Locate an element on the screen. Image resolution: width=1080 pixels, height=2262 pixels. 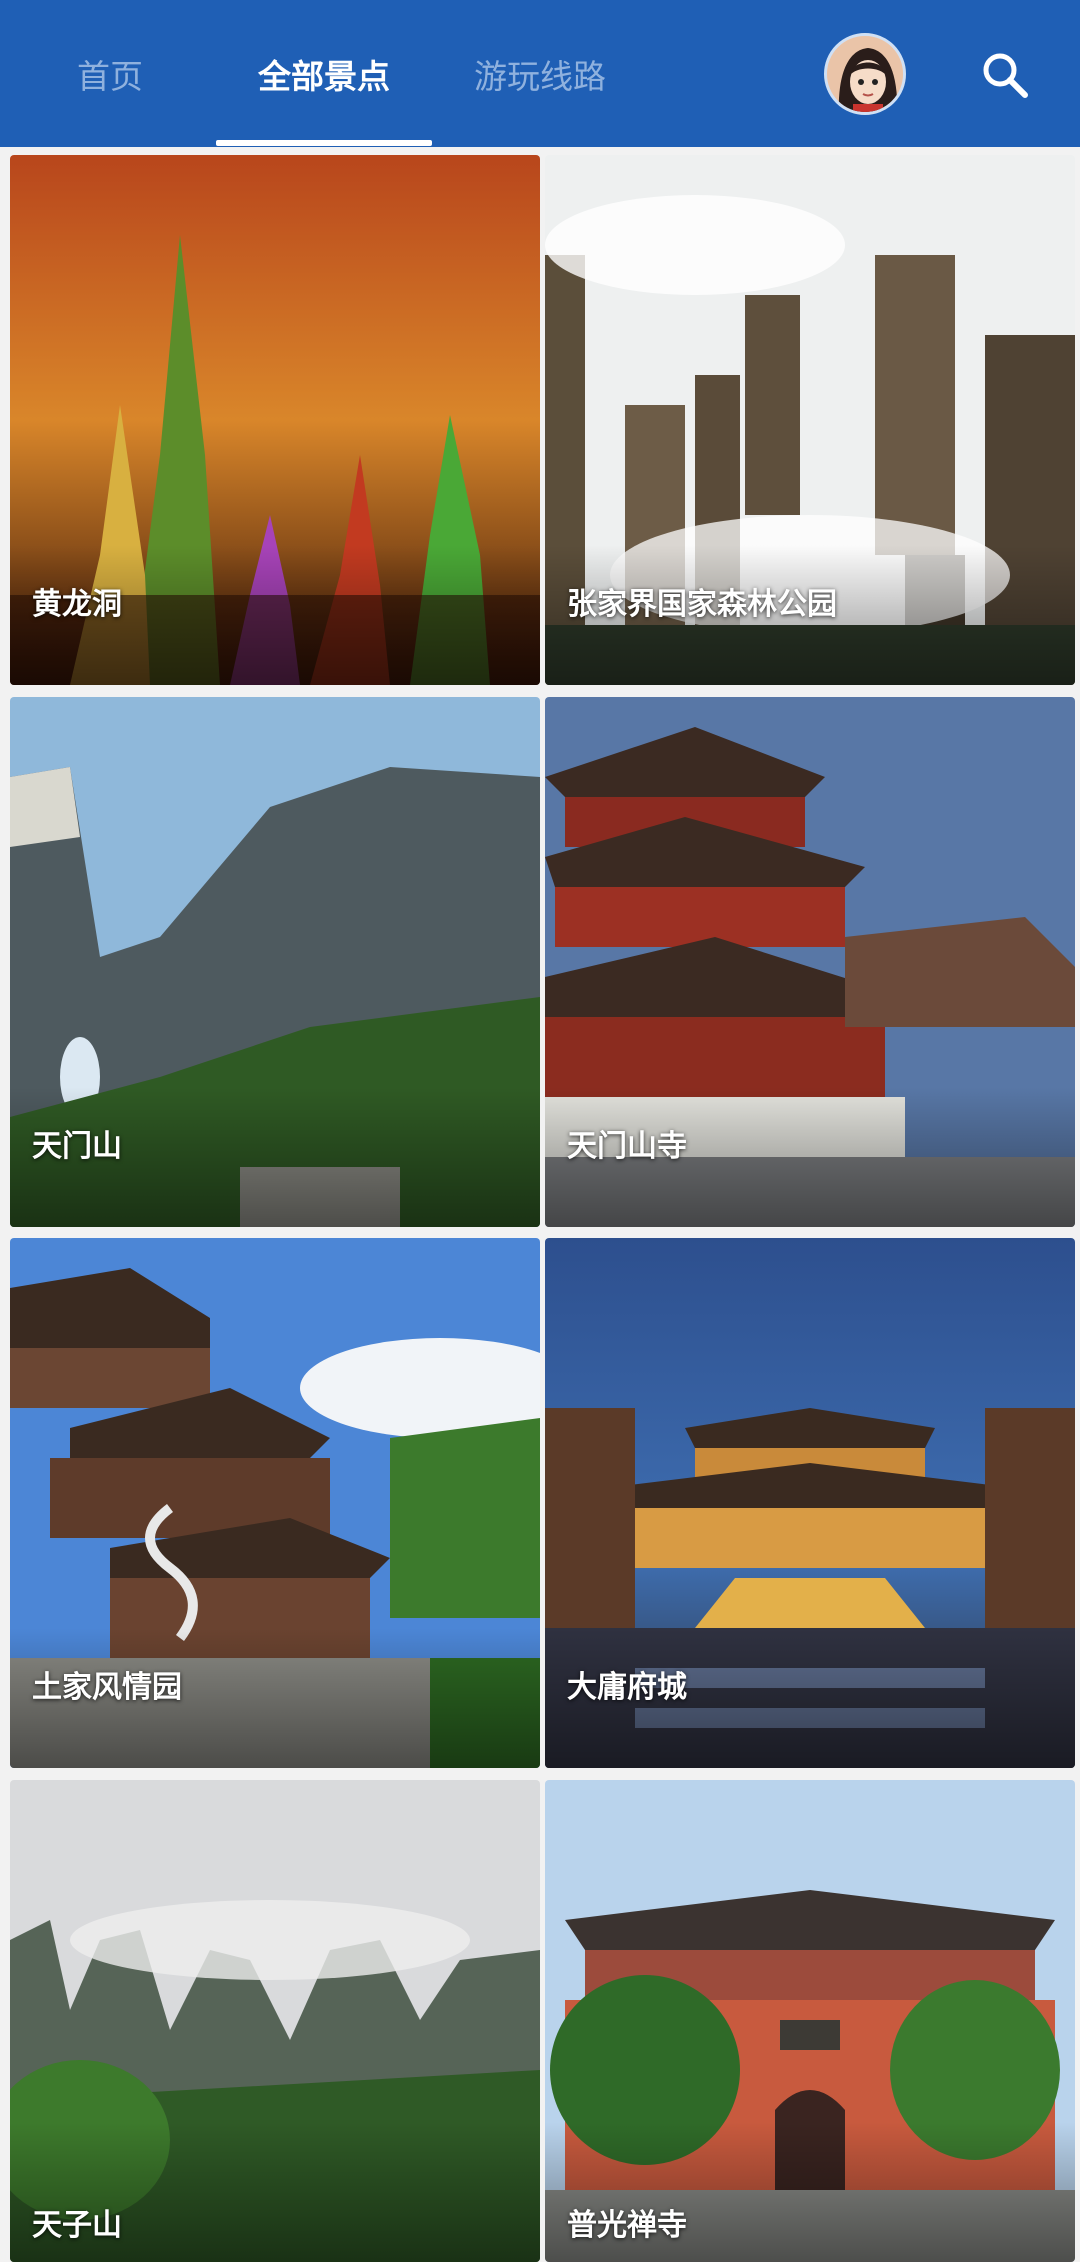
tab-home: 首页 is located at coordinates (110, 73).